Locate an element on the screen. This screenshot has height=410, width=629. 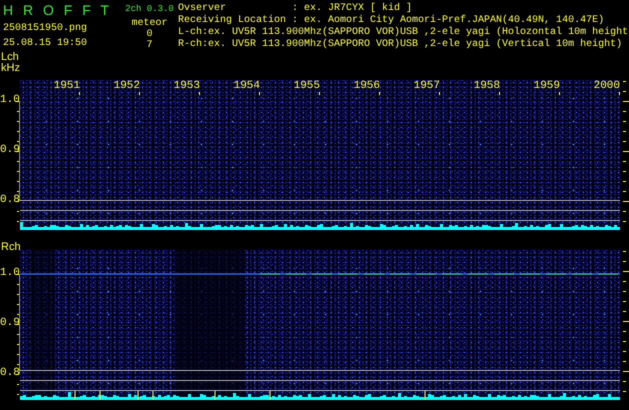
time-label: 1954 is located at coordinates (247, 86).